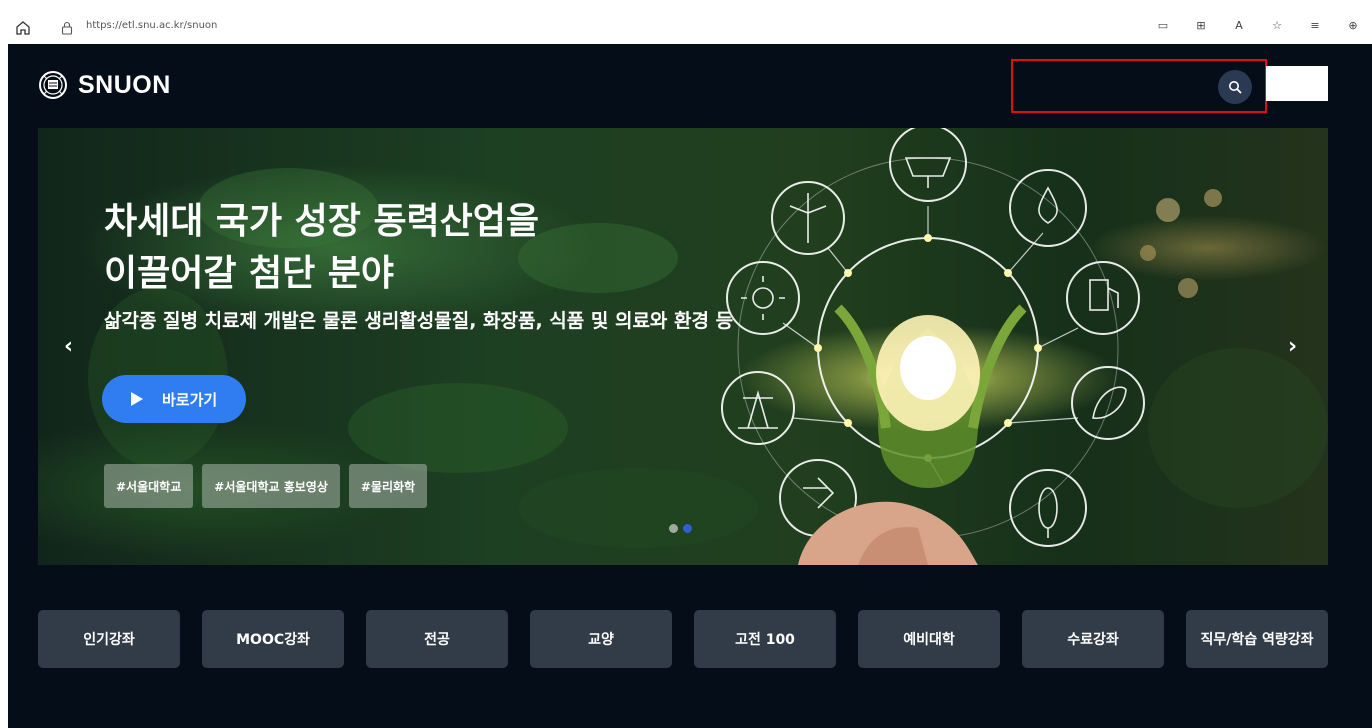 The height and width of the screenshot is (728, 1372). Describe the element at coordinates (1292, 346) in the screenshot. I see `carousel-next-button: ›` at that location.